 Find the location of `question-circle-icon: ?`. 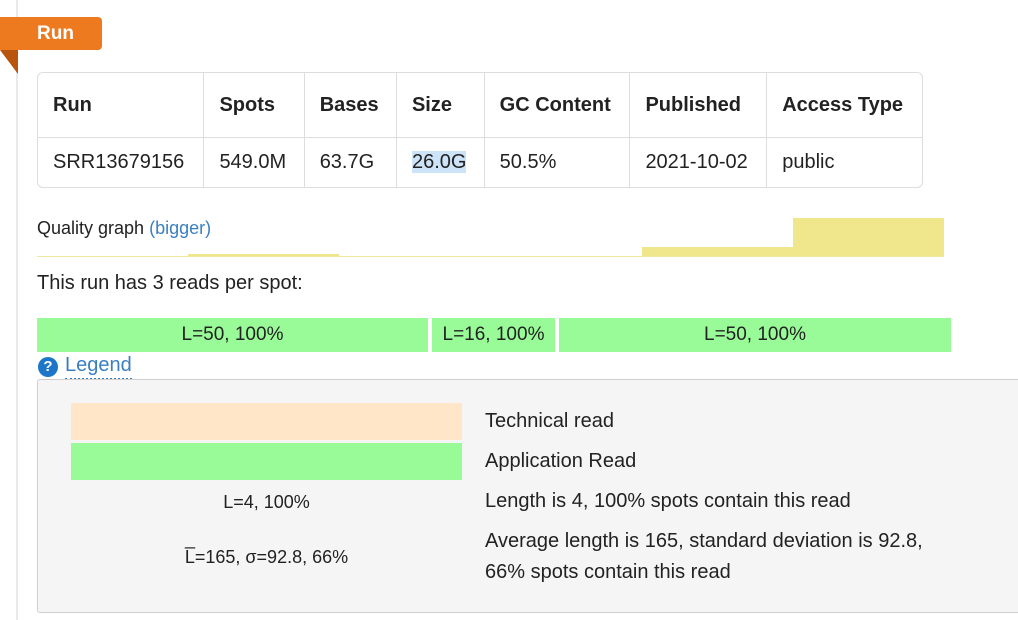

question-circle-icon: ? is located at coordinates (48, 367).